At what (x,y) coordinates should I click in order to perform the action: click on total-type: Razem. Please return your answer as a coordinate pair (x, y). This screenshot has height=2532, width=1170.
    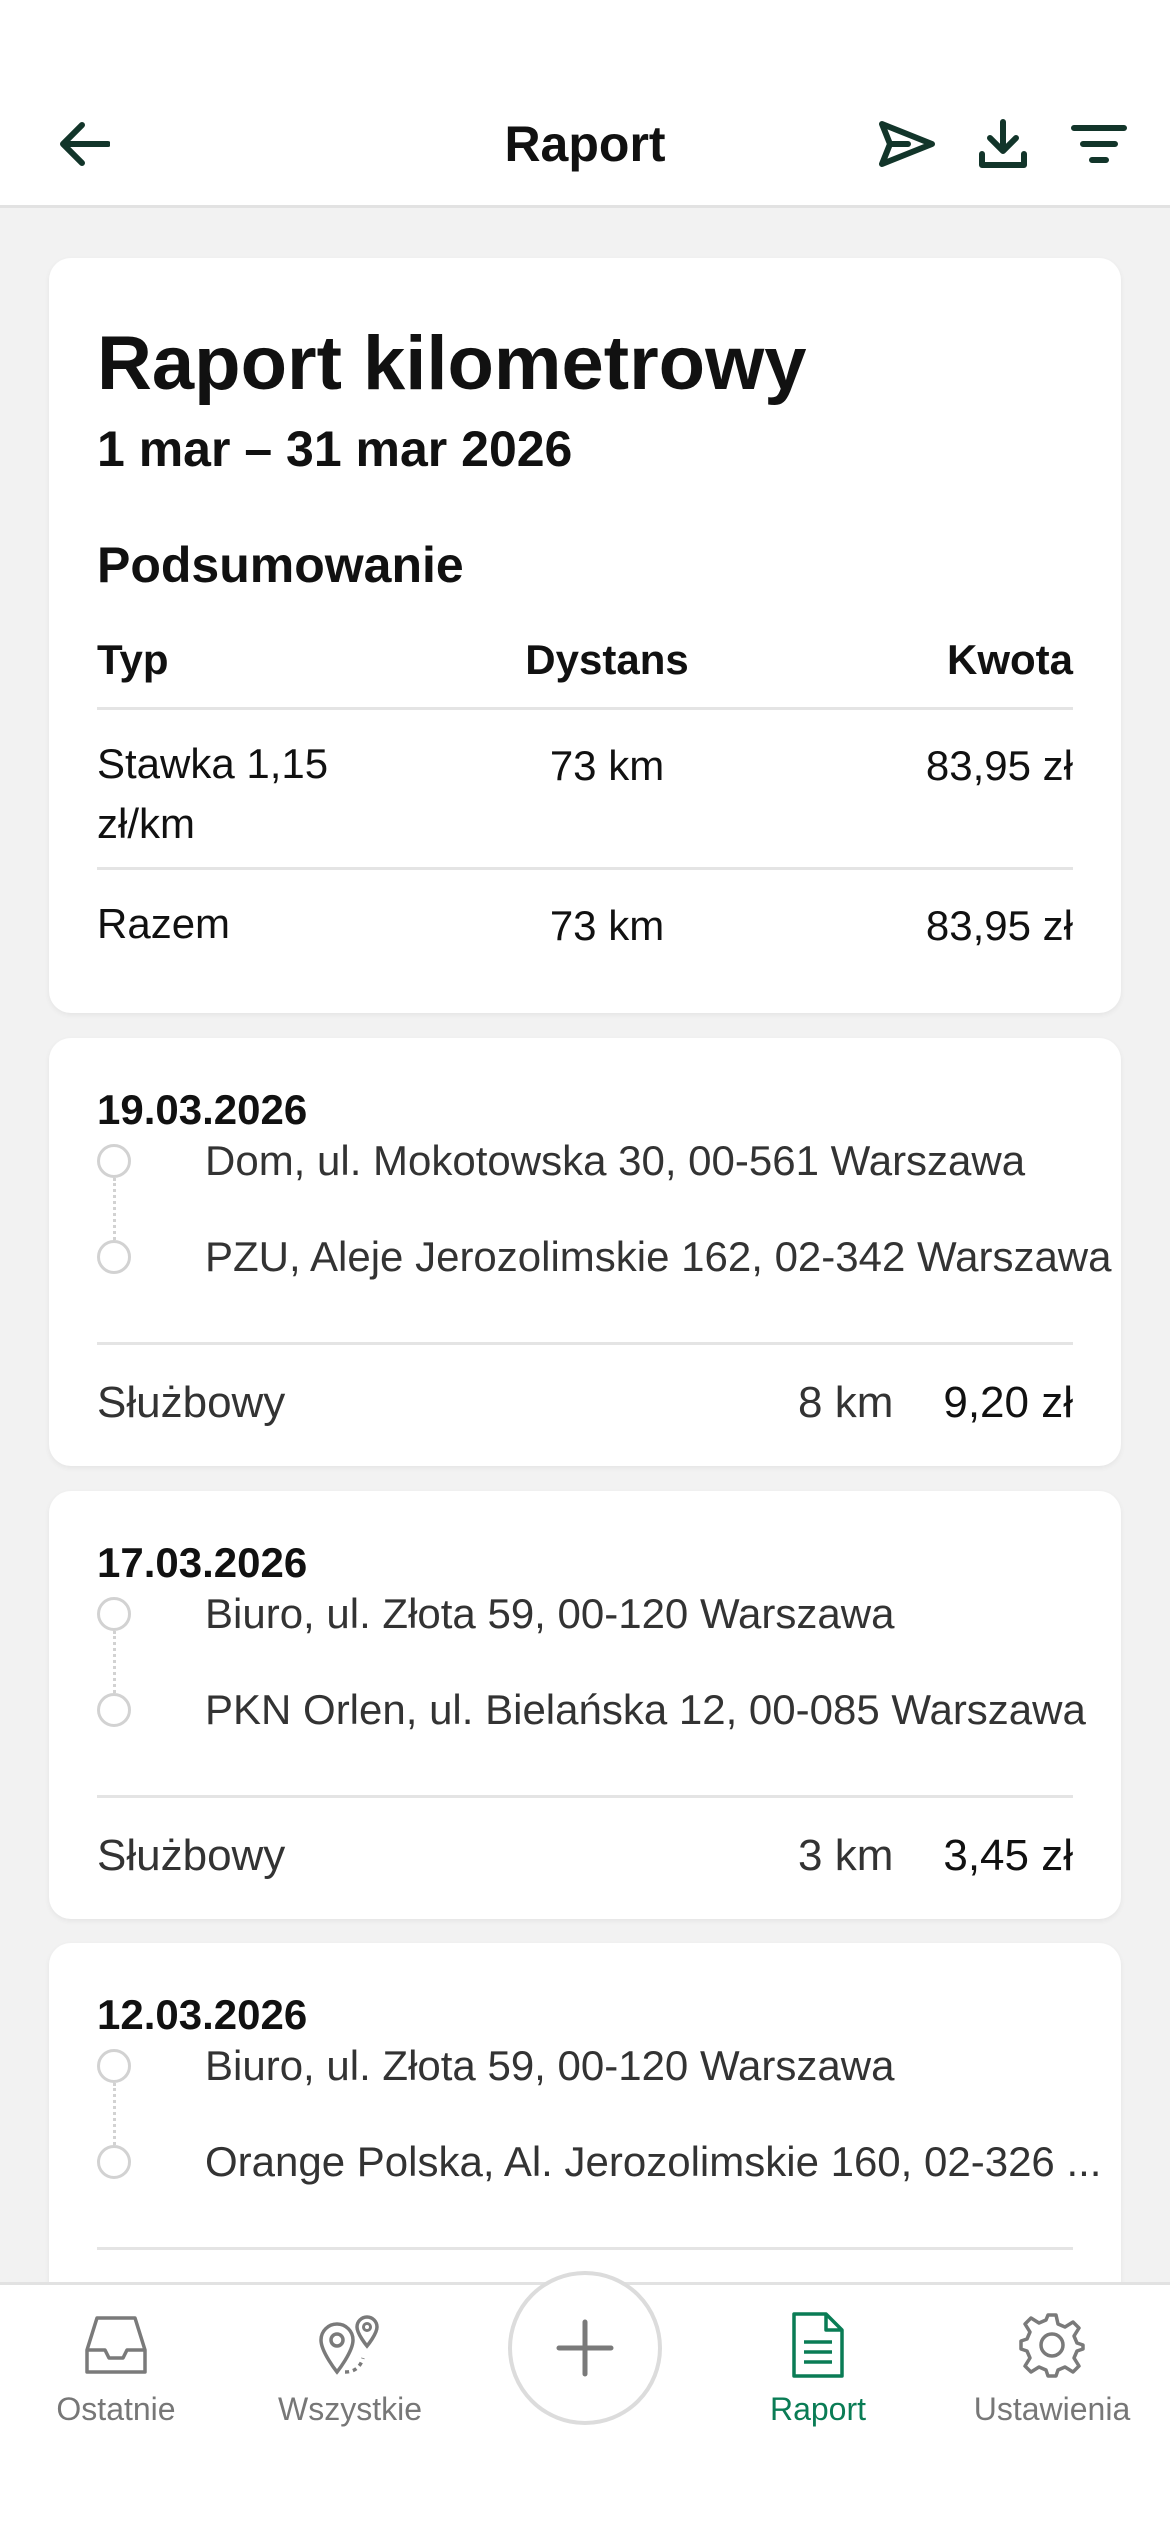
    Looking at the image, I should click on (164, 923).